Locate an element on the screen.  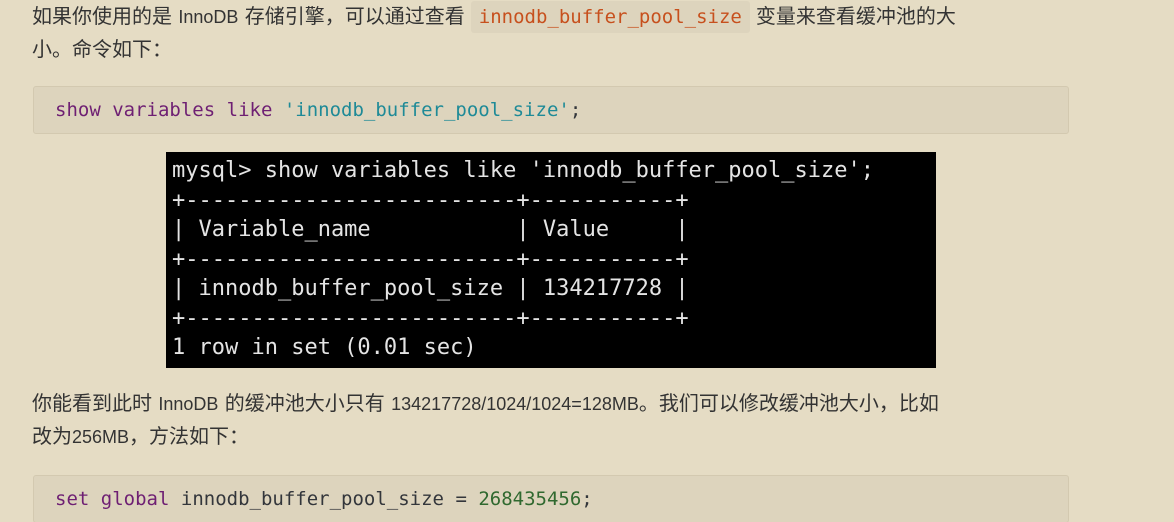
string-literal: 'innodb_buffer_pool_size' is located at coordinates (426, 110).